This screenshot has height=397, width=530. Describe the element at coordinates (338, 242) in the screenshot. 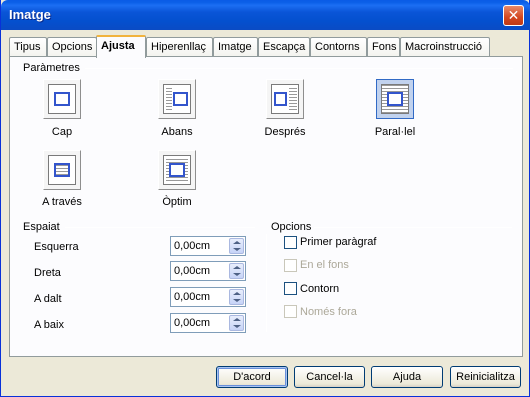

I see `primer-paragraf-label: Primer paràgraf` at that location.